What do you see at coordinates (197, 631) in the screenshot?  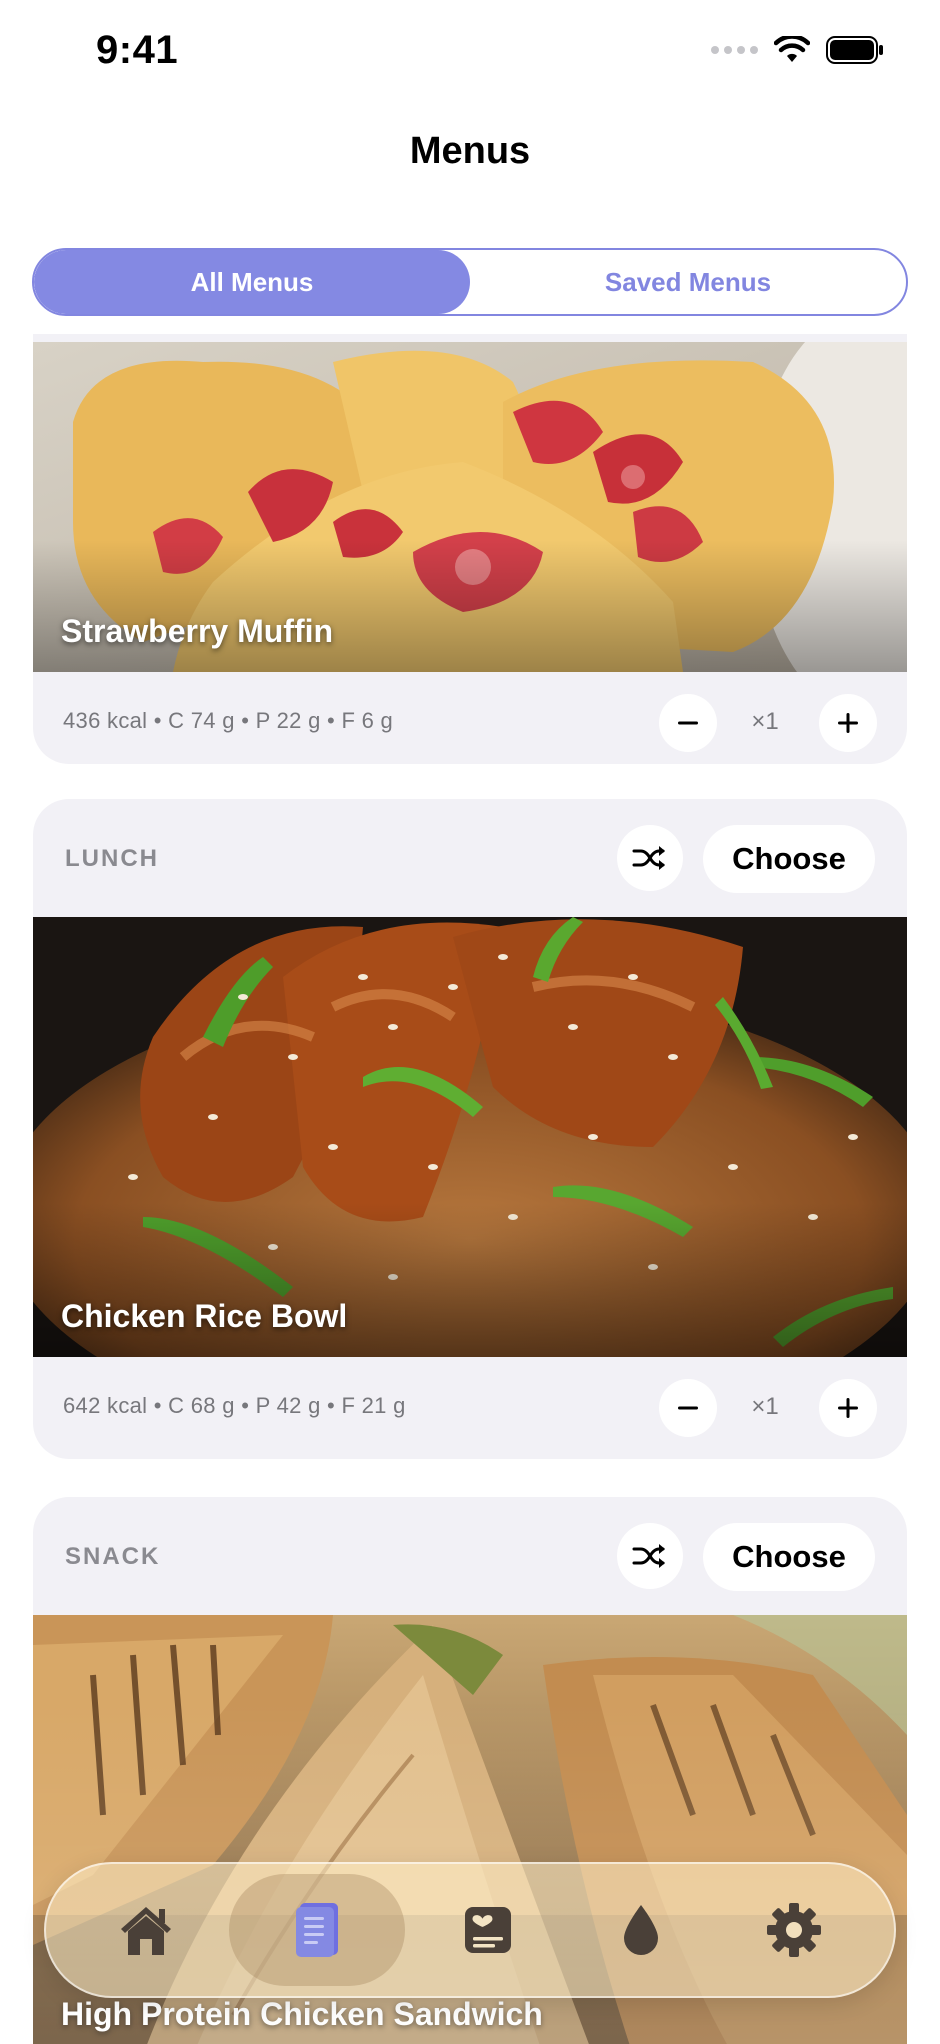 I see `food-name: Strawberry Muffin` at bounding box center [197, 631].